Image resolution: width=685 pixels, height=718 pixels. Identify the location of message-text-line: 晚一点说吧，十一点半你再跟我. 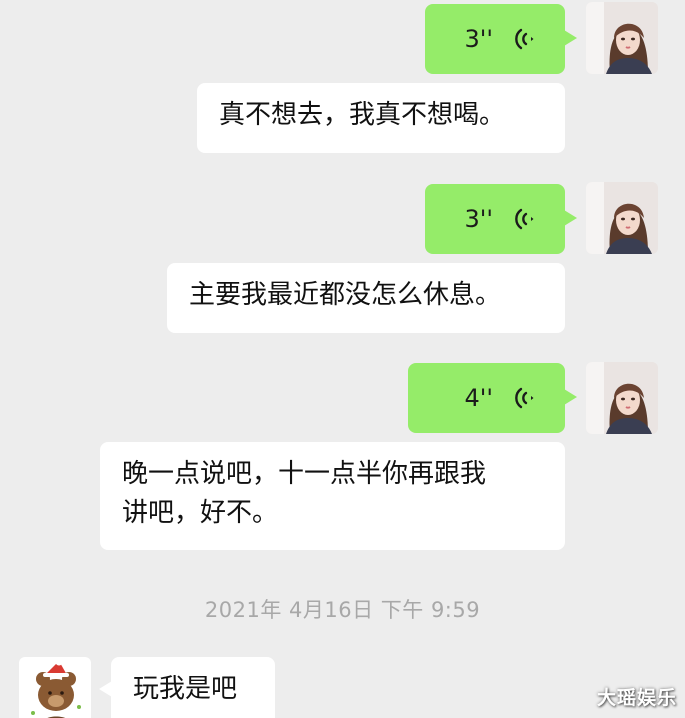
(304, 474).